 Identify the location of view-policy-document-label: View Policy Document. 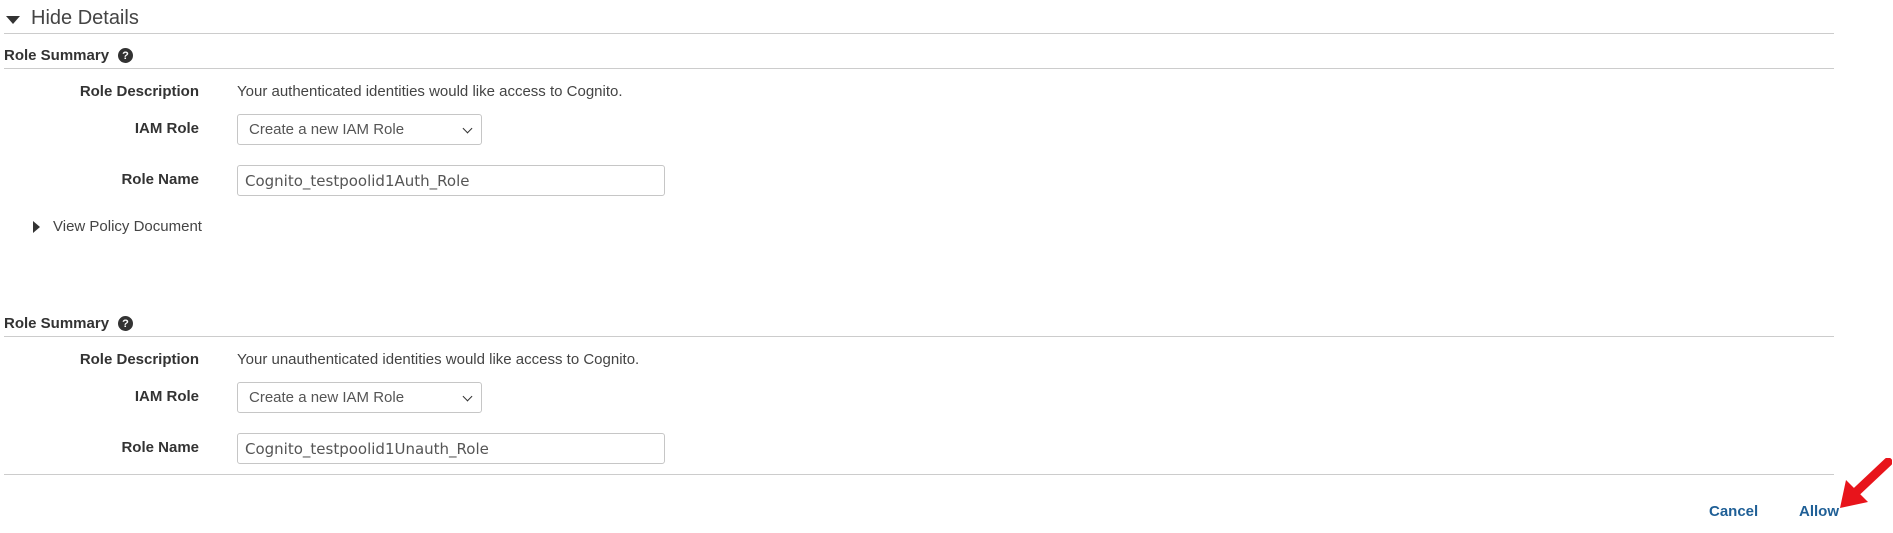
(127, 226).